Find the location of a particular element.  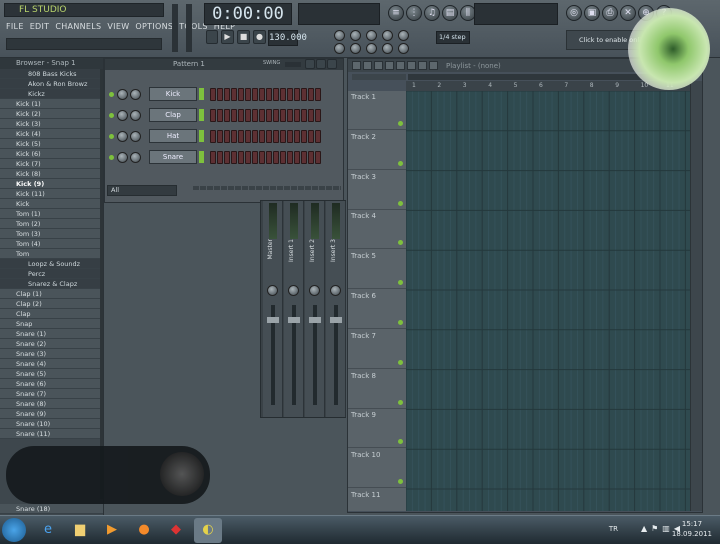

browser-item: Kick (3) is located at coordinates (51, 124).